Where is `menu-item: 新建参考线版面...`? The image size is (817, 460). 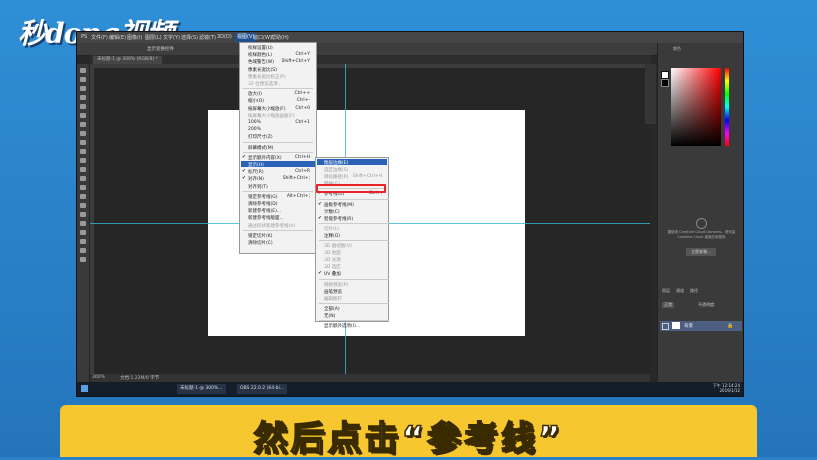
menu-item: 新建参考线版面... is located at coordinates (281, 218).